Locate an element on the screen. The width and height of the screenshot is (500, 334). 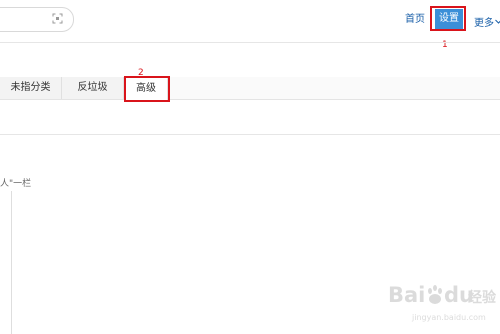
more-menu: 更多 is located at coordinates (487, 21).